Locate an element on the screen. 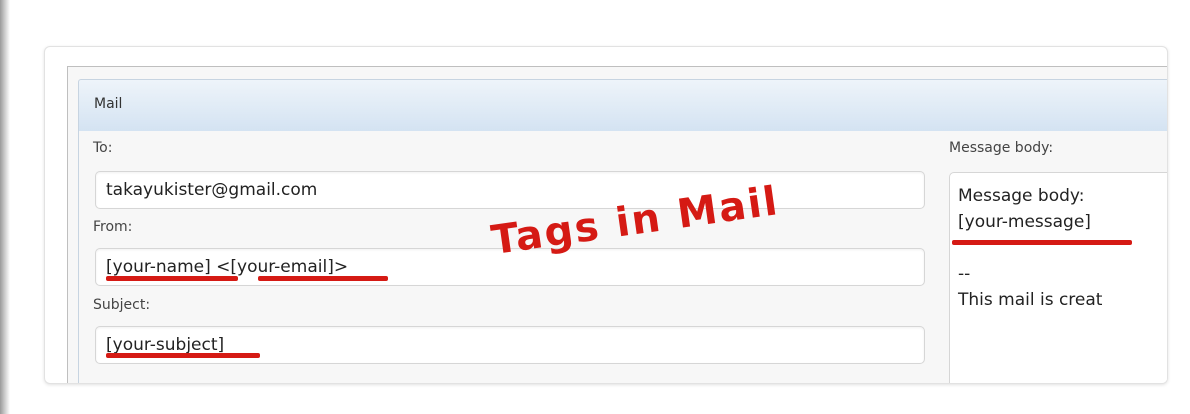 The image size is (1190, 414). mail-panel-header: Mail is located at coordinates (622, 105).